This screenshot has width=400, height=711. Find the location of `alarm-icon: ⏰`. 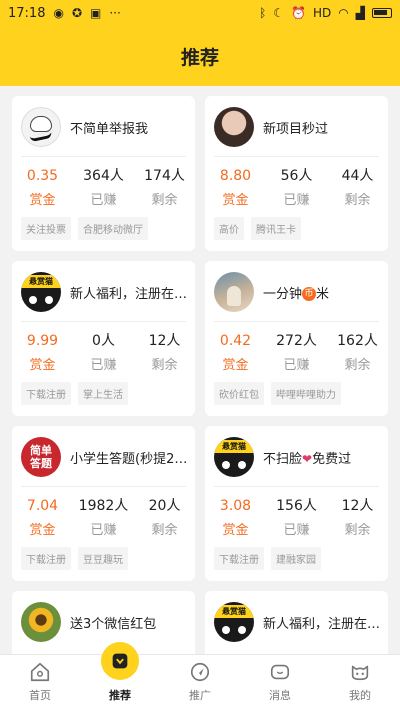

alarm-icon: ⏰ is located at coordinates (299, 13).